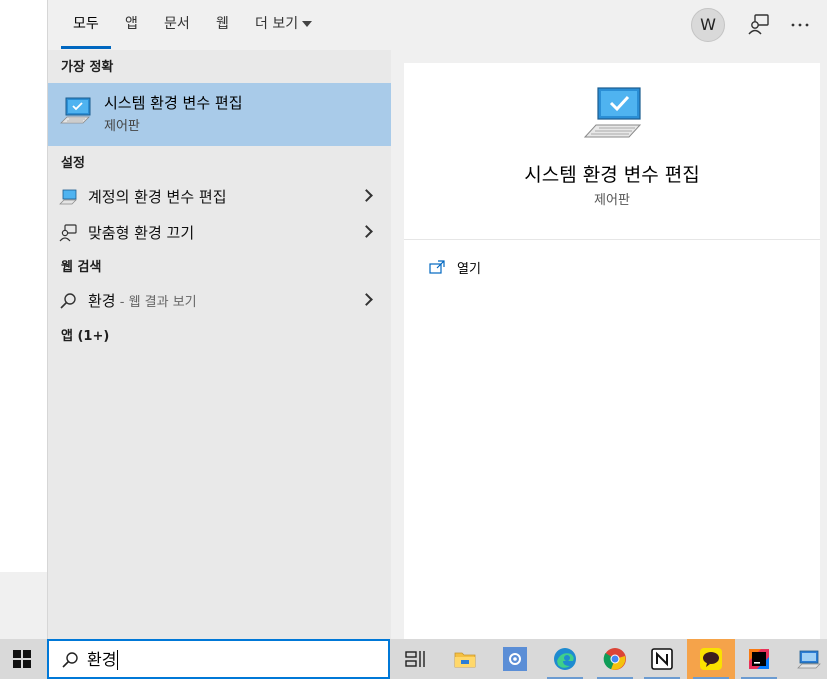 This screenshot has width=827, height=679. I want to click on tab-all: 모두, so click(86, 24).